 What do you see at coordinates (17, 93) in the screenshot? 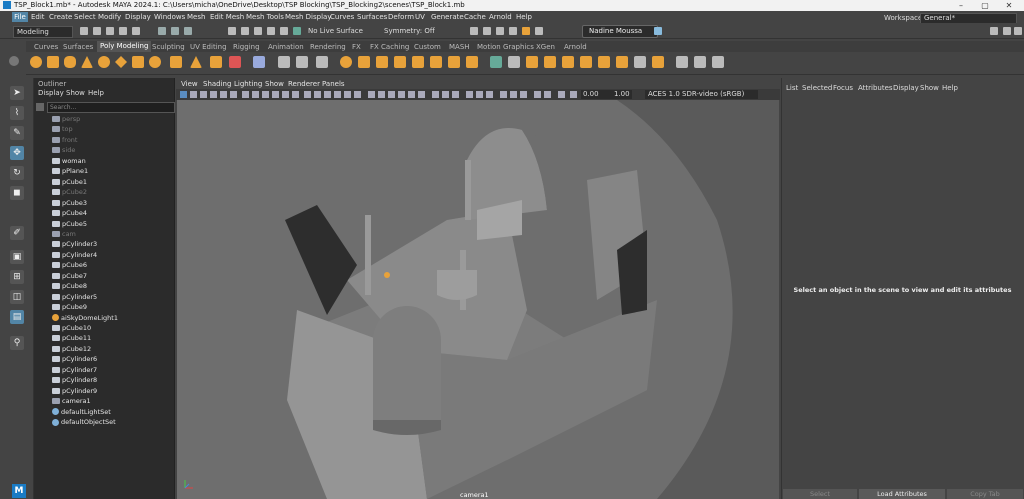
I see `select-tool-icon: ➤` at bounding box center [17, 93].